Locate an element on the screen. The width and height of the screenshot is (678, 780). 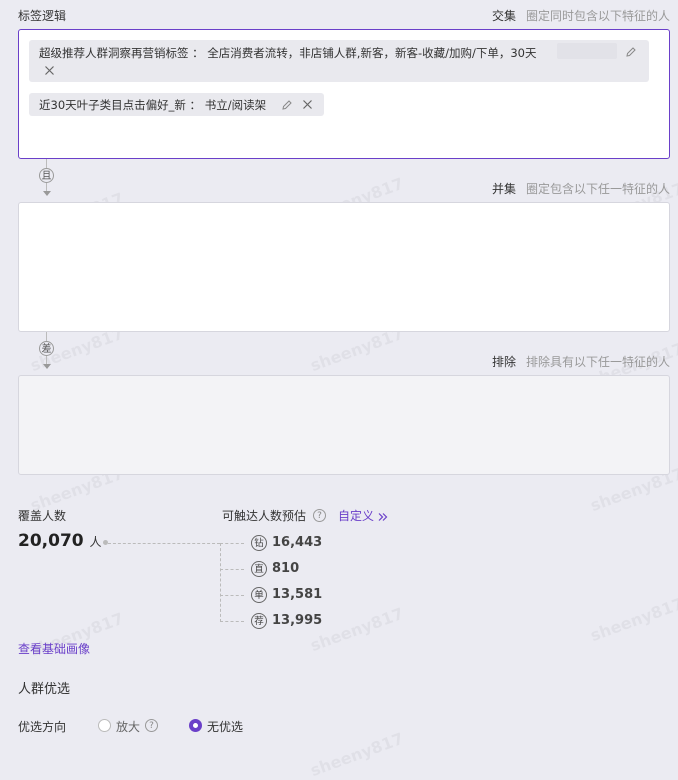
intersection-label: 交集 is located at coordinates (503, 16).